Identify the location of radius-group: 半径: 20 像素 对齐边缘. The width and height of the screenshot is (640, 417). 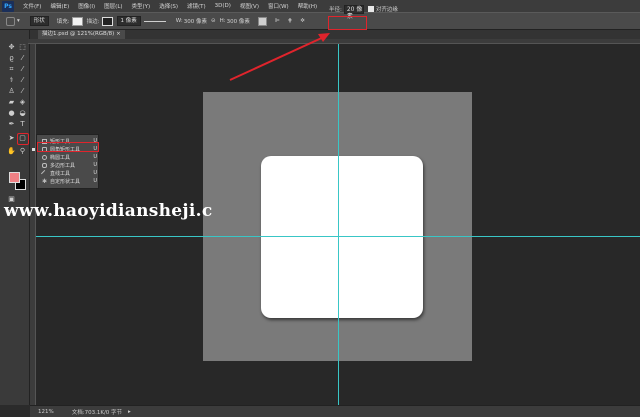
(363, 11).